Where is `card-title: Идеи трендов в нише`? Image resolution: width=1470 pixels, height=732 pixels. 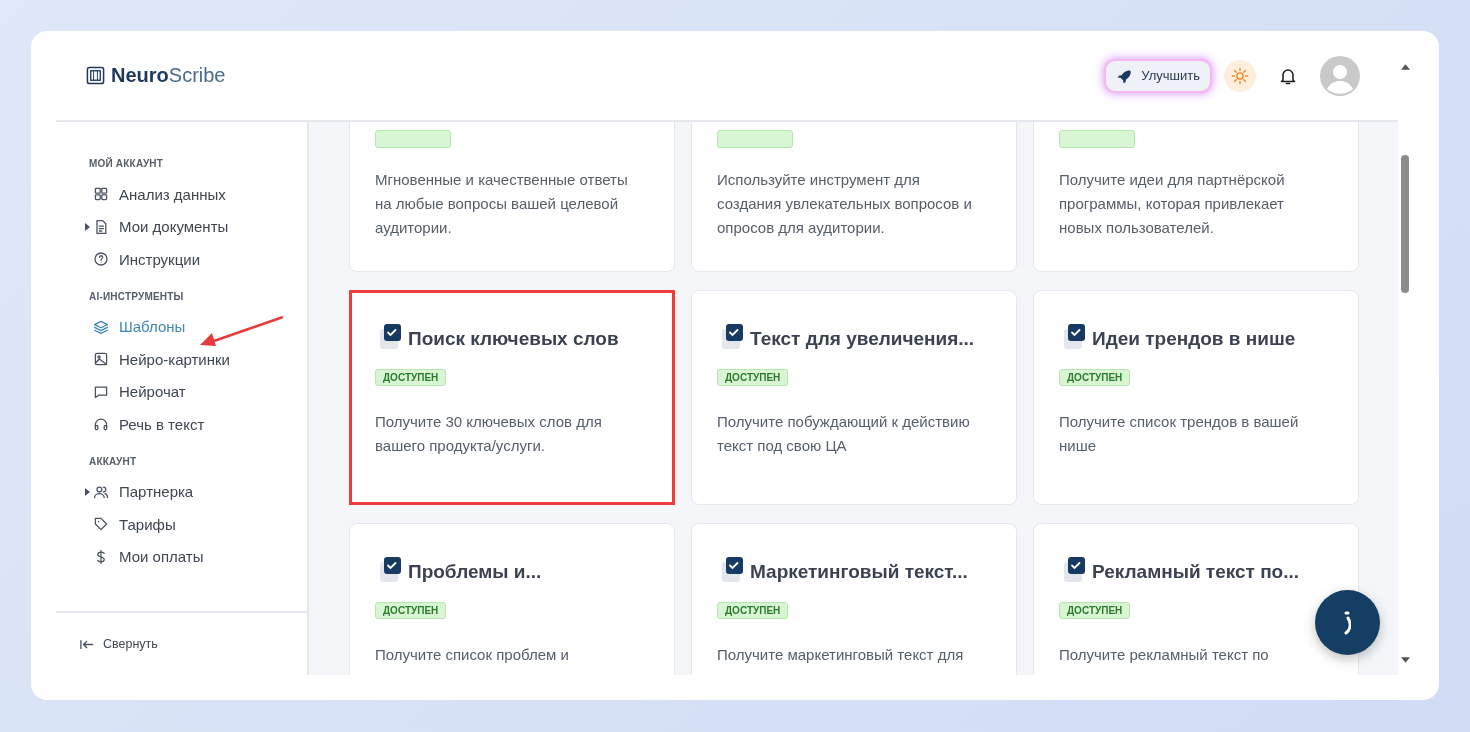
card-title: Идеи трендов в нише is located at coordinates (1194, 339).